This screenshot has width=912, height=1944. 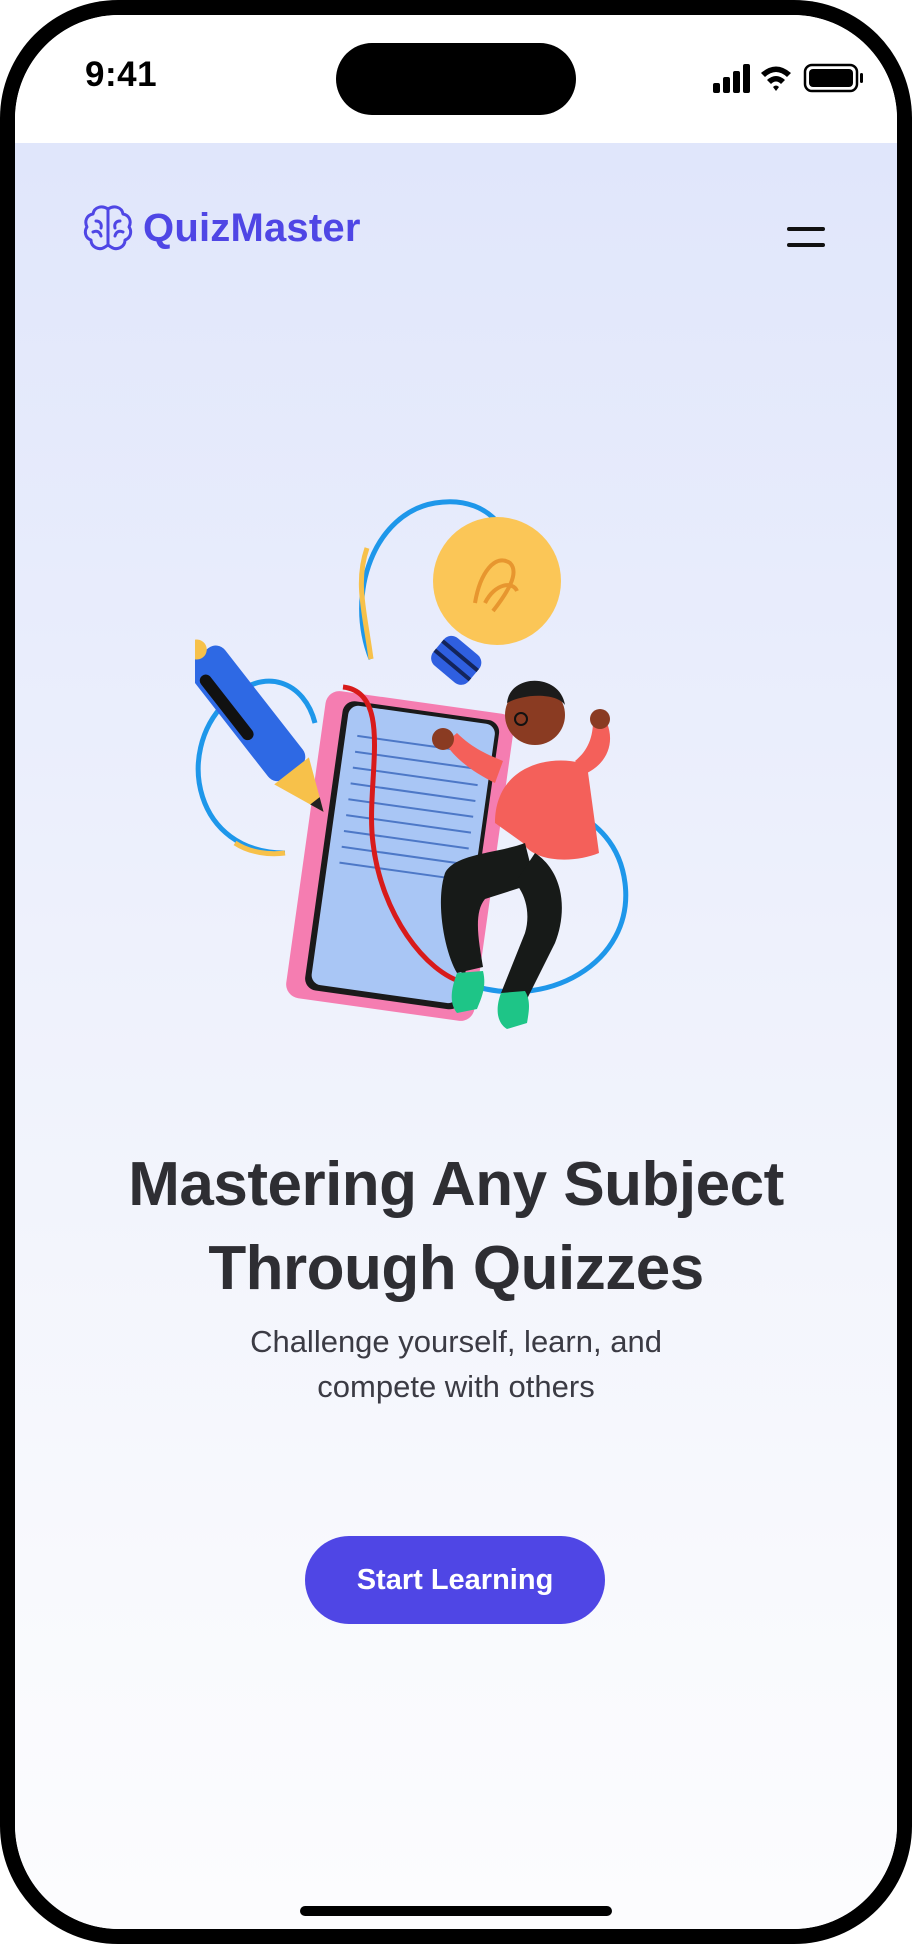 What do you see at coordinates (456, 1227) in the screenshot?
I see `hero-title: Mastering Any Subject Through Quizzes` at bounding box center [456, 1227].